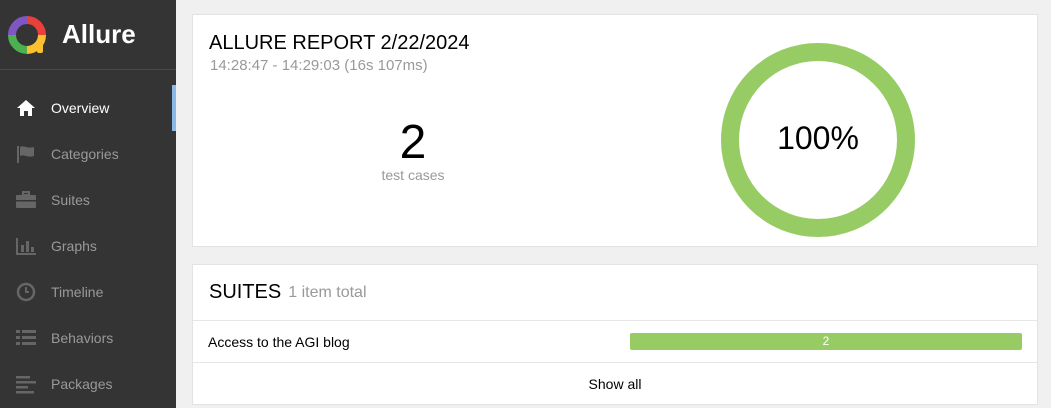 The width and height of the screenshot is (1051, 408). What do you see at coordinates (245, 292) in the screenshot?
I see `suites-title: SUITES` at bounding box center [245, 292].